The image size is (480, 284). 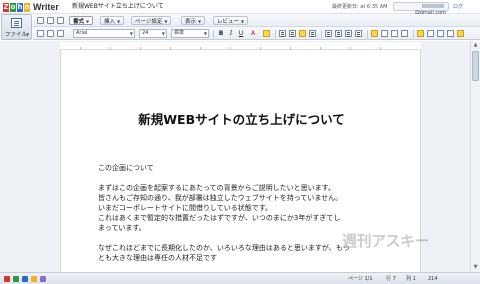 What do you see at coordinates (256, 20) in the screenshot?
I see `menu-tab-row: 書式 ▼ 挿入 ▼ ページ設定 ▼ 表示 ▼ レビュー ▼` at bounding box center [256, 20].